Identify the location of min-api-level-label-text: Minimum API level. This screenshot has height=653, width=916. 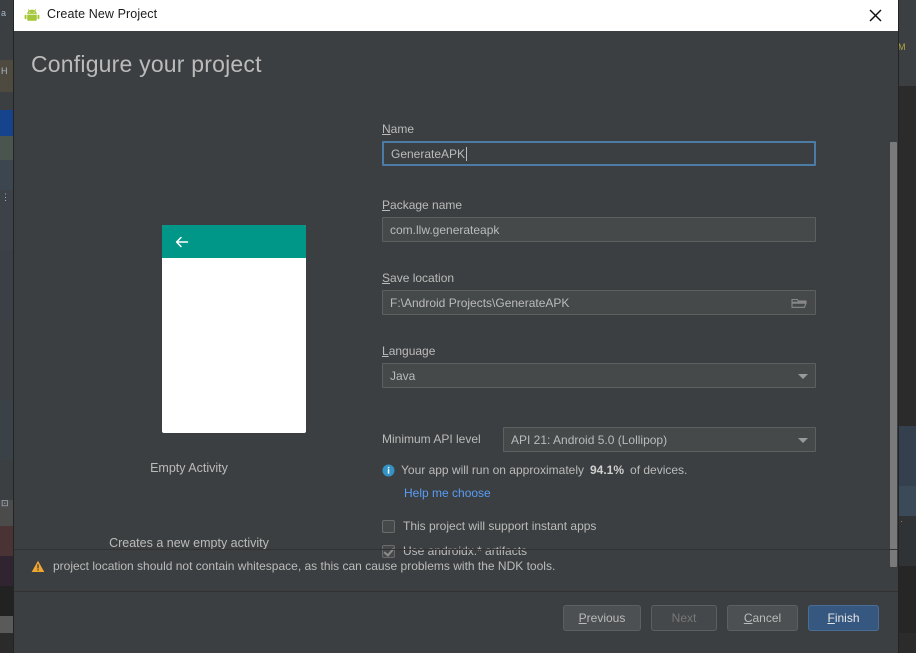
(431, 439).